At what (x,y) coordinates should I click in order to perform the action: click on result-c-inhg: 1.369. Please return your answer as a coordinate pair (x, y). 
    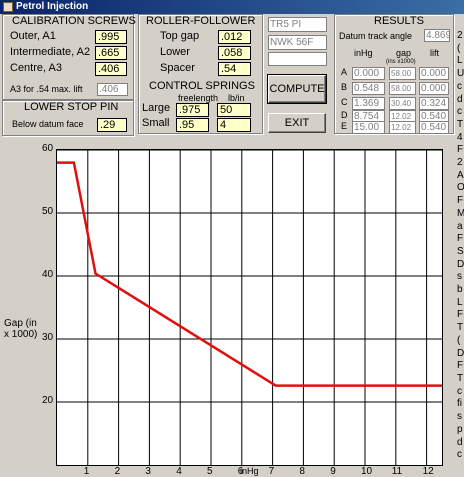
    Looking at the image, I should click on (368, 103).